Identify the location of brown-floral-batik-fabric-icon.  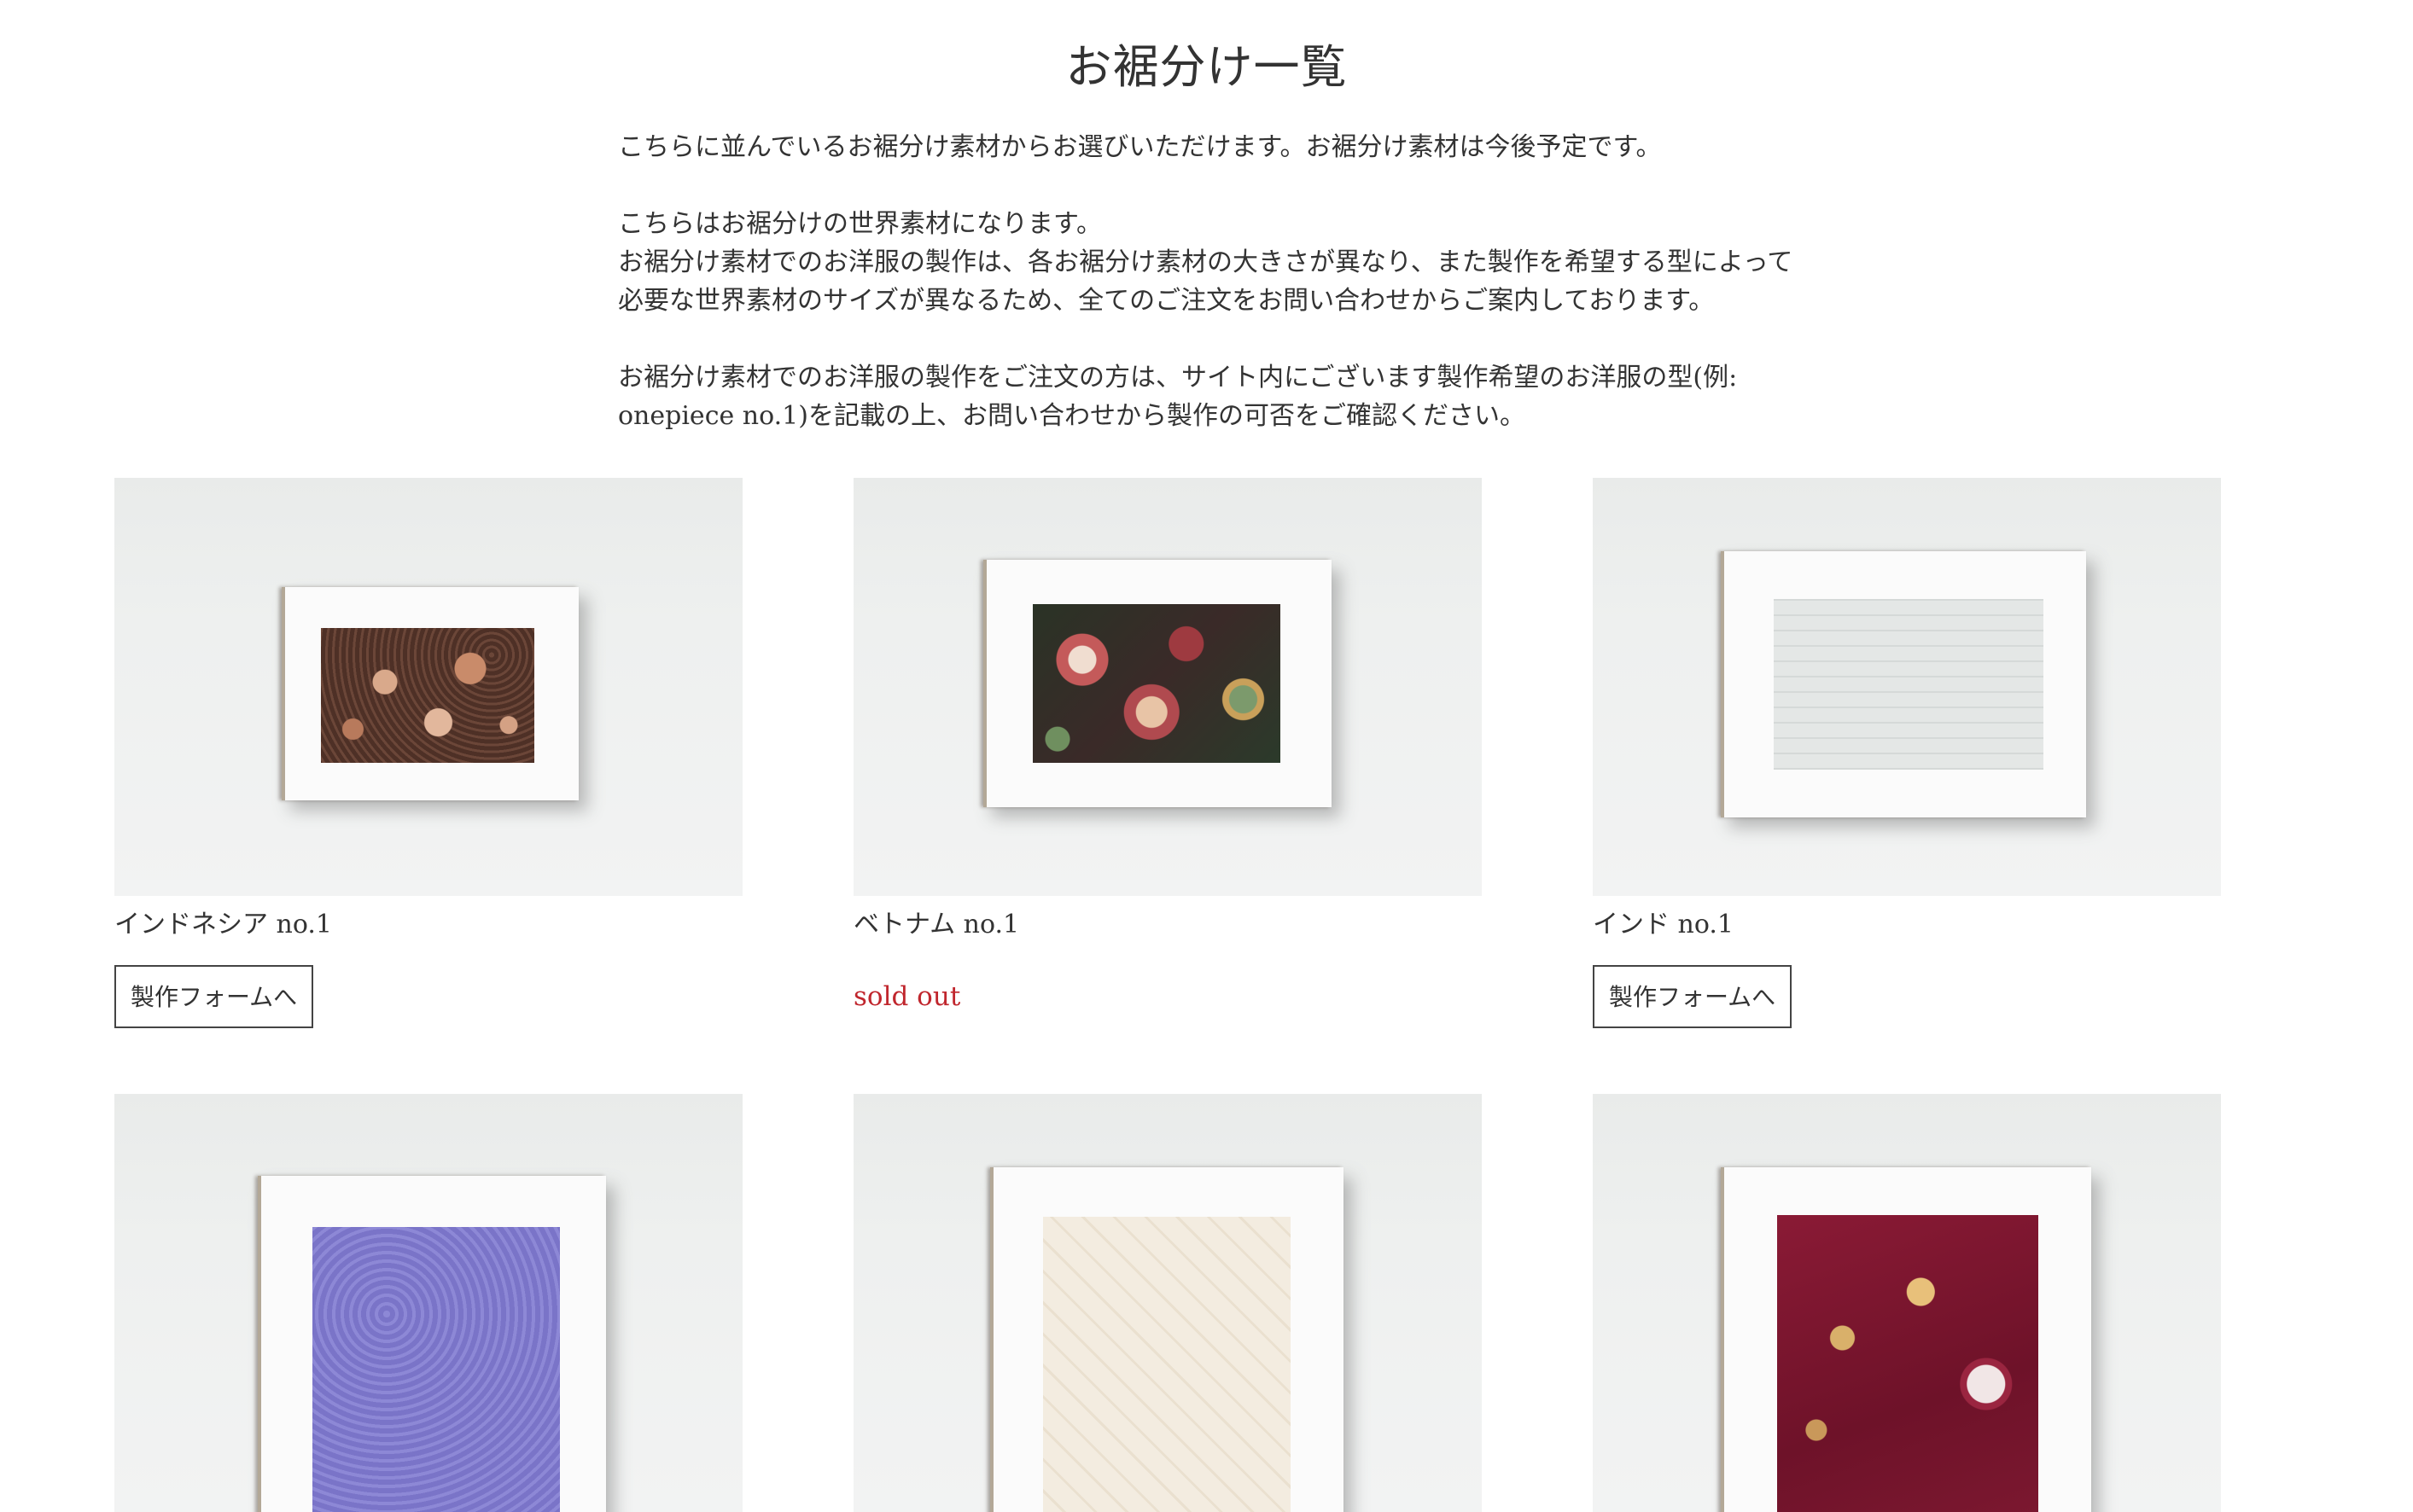
(427, 695).